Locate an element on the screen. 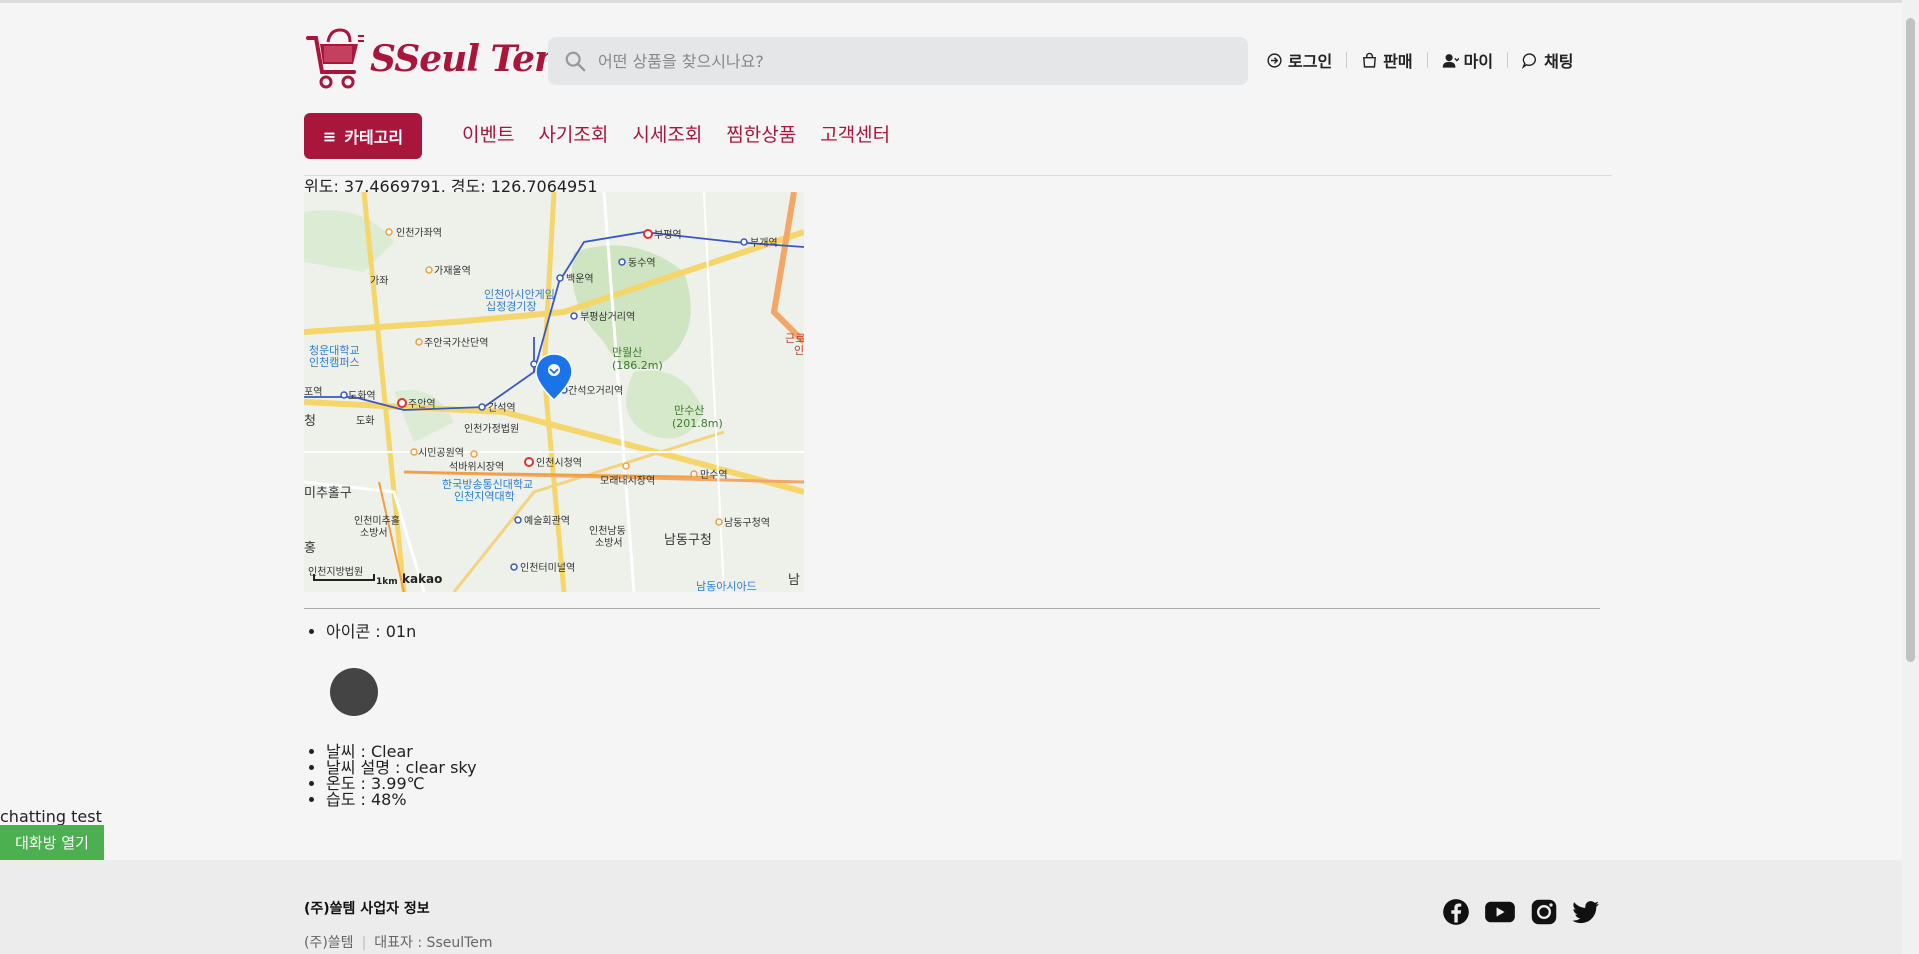 The image size is (1919, 954). map-label: 인천지역대학 is located at coordinates (484, 496).